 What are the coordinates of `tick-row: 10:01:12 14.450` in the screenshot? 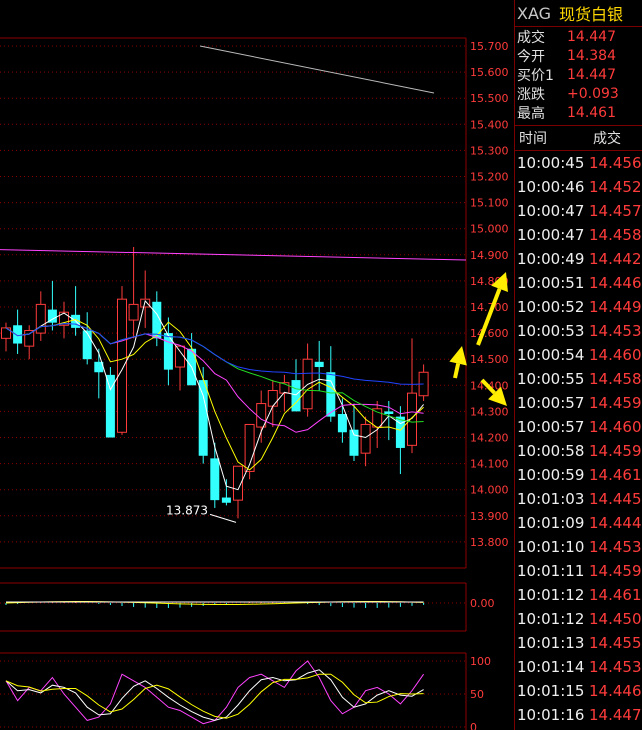 It's located at (578, 619).